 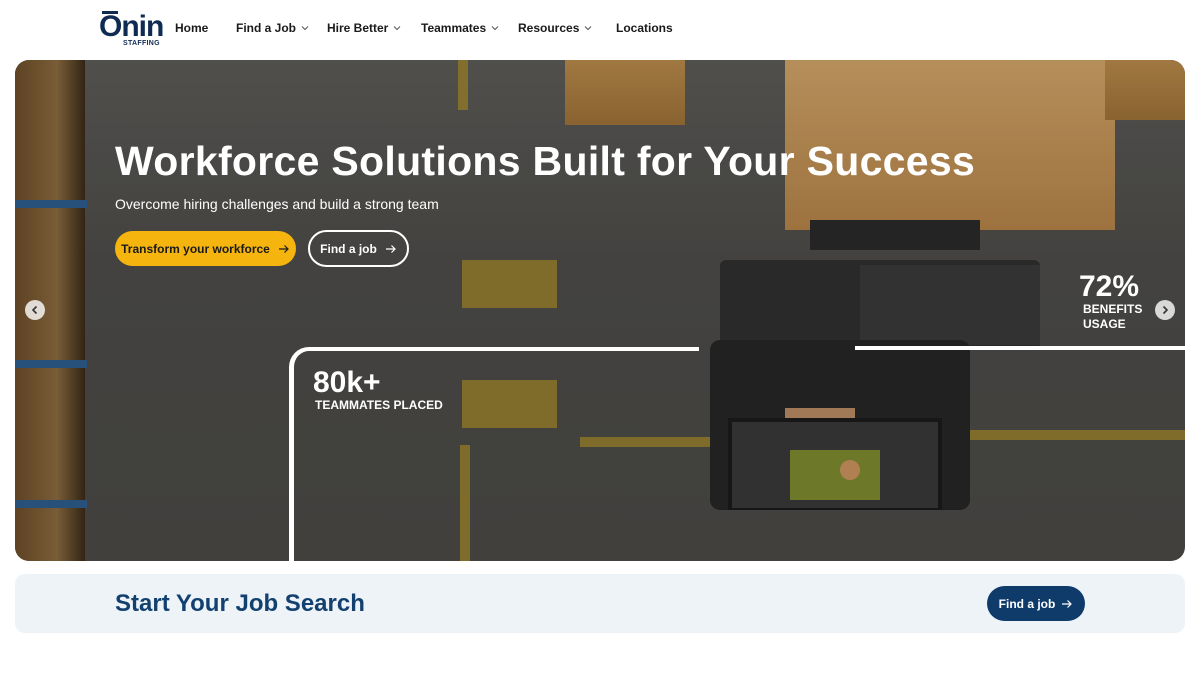 What do you see at coordinates (358, 28) in the screenshot?
I see `nav-label: Hire Better` at bounding box center [358, 28].